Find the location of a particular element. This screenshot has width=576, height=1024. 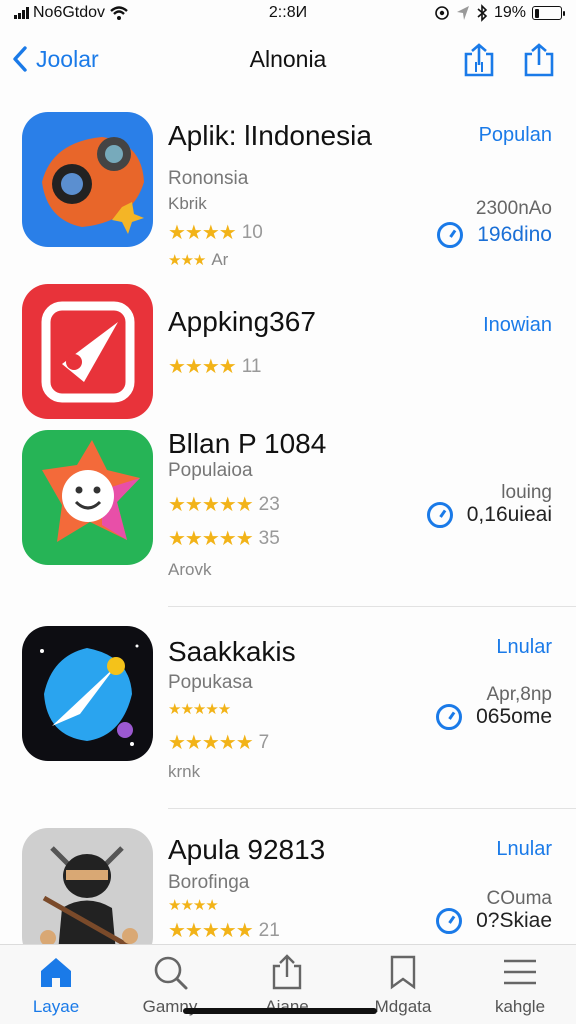

app-name: Appking367 is located at coordinates (242, 321).